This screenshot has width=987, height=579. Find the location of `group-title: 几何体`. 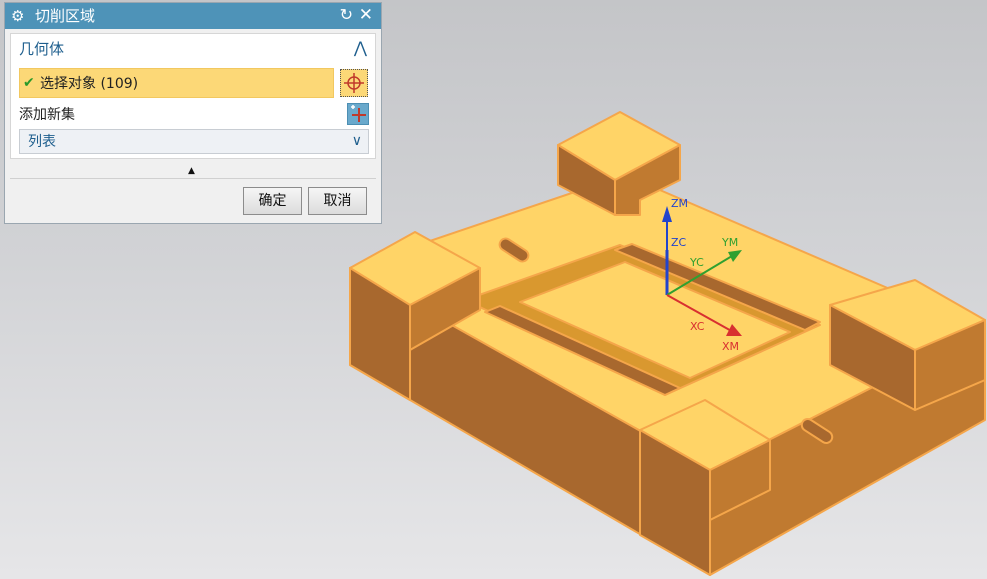

group-title: 几何体 is located at coordinates (41, 49).